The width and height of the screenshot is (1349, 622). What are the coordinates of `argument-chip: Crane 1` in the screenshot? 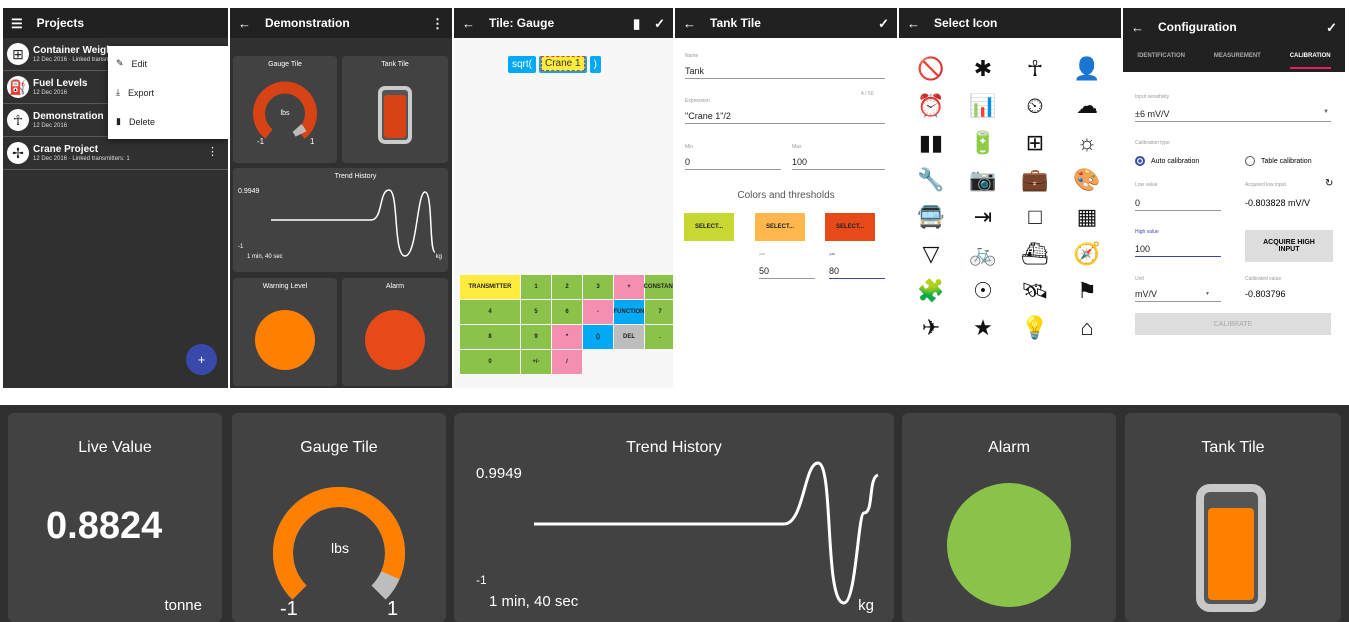 It's located at (563, 64).